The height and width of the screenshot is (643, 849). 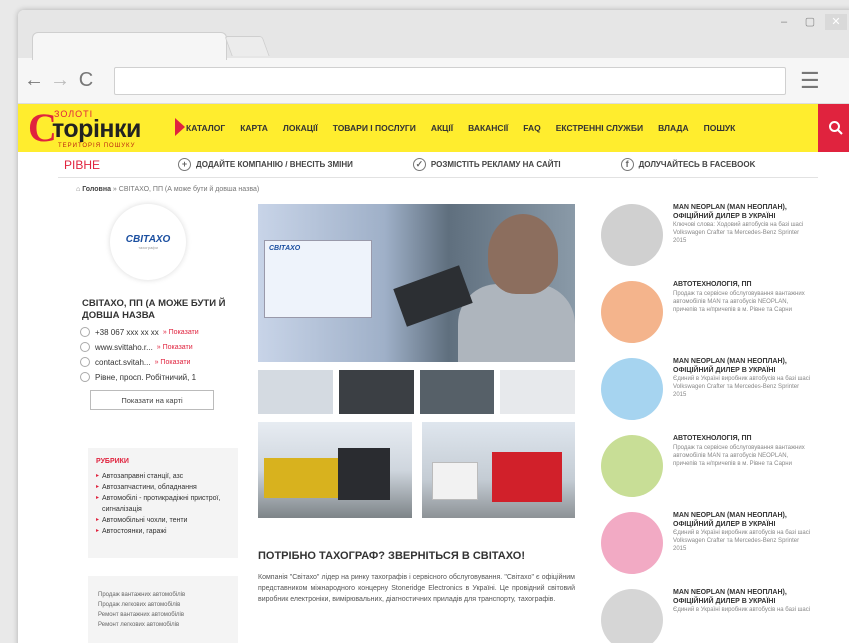 I want to click on nav-item-vacancies: ВАКАНСІЇ, so click(x=488, y=128).